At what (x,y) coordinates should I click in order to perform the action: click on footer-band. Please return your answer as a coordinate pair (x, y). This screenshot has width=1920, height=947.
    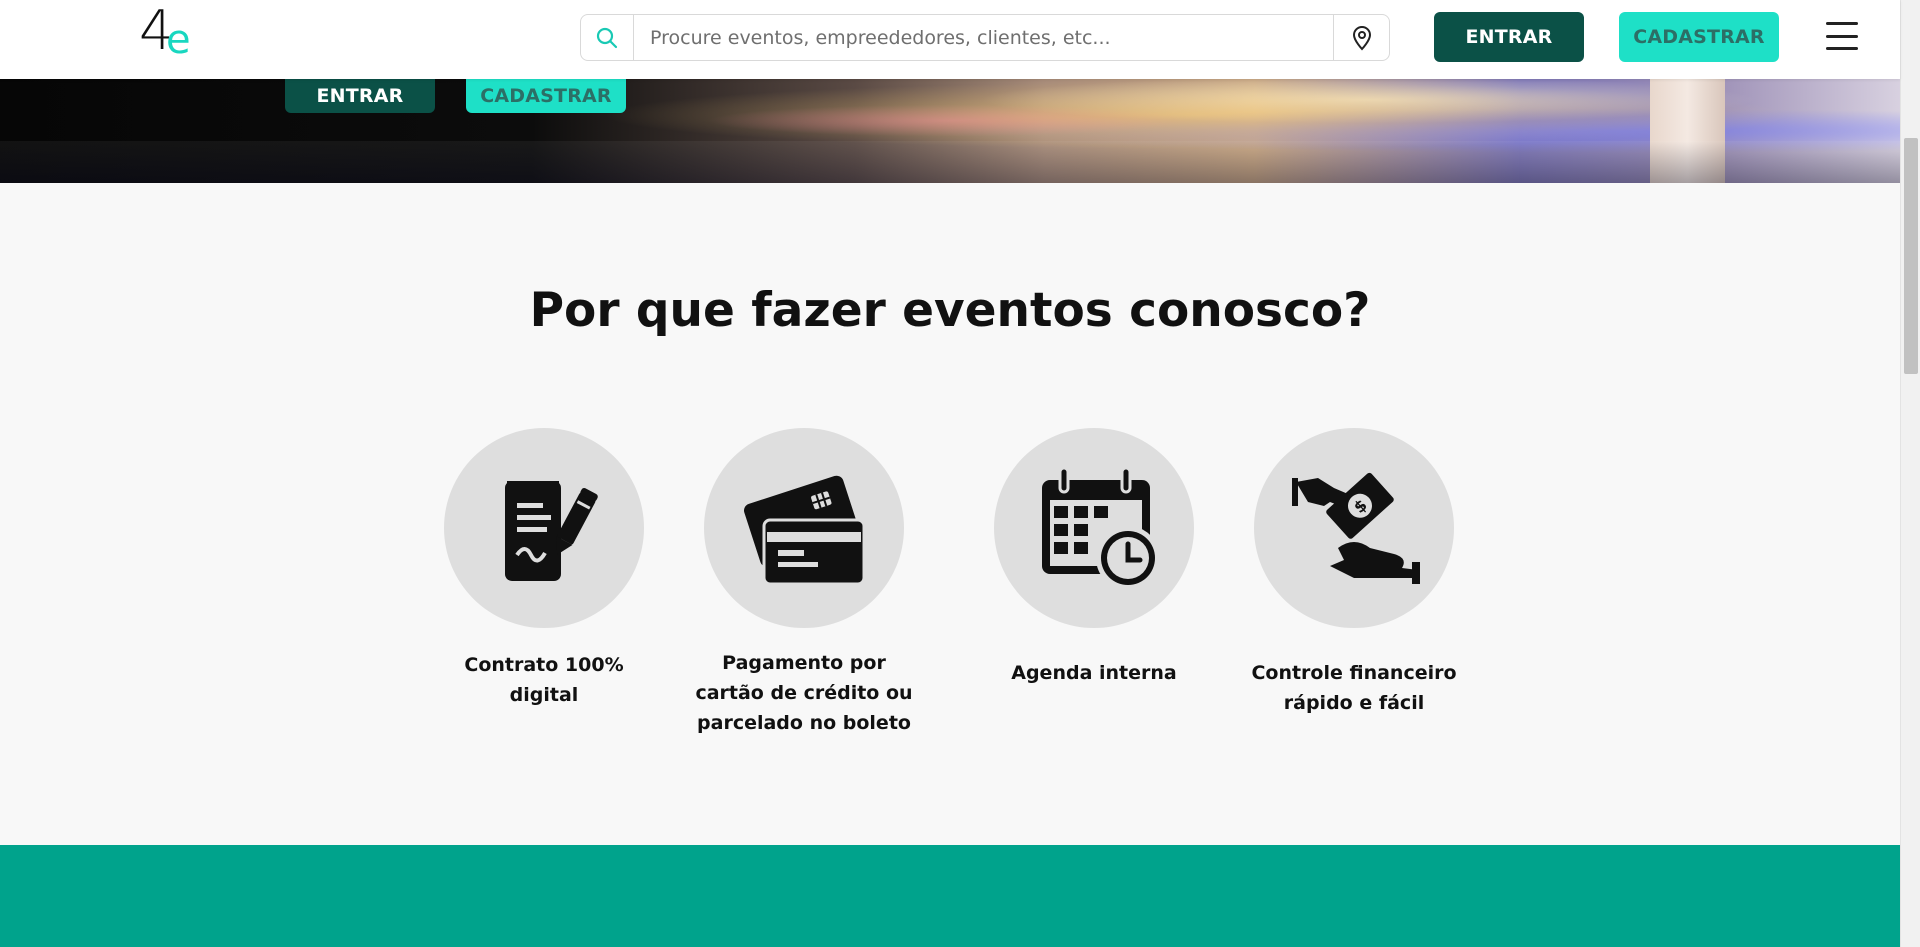
    Looking at the image, I should click on (950, 896).